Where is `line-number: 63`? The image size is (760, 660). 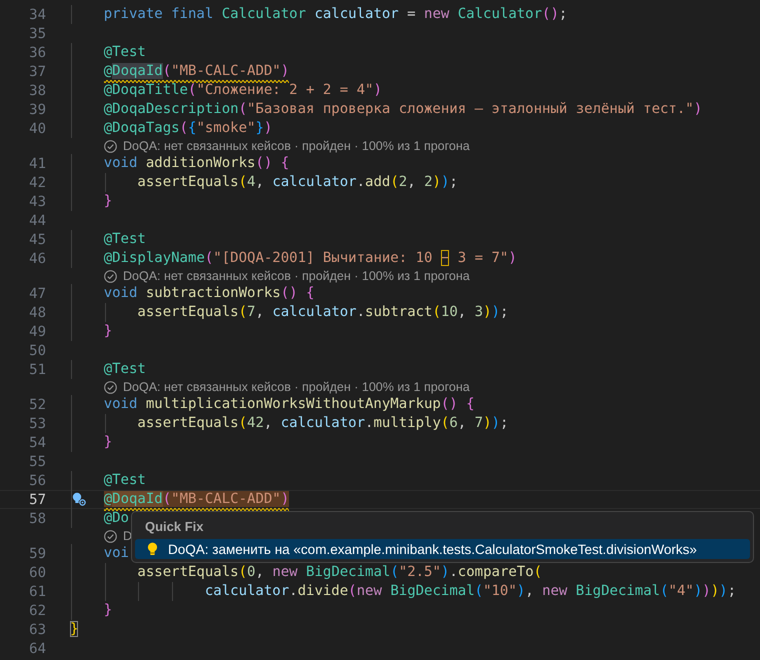 line-number: 63 is located at coordinates (37, 630).